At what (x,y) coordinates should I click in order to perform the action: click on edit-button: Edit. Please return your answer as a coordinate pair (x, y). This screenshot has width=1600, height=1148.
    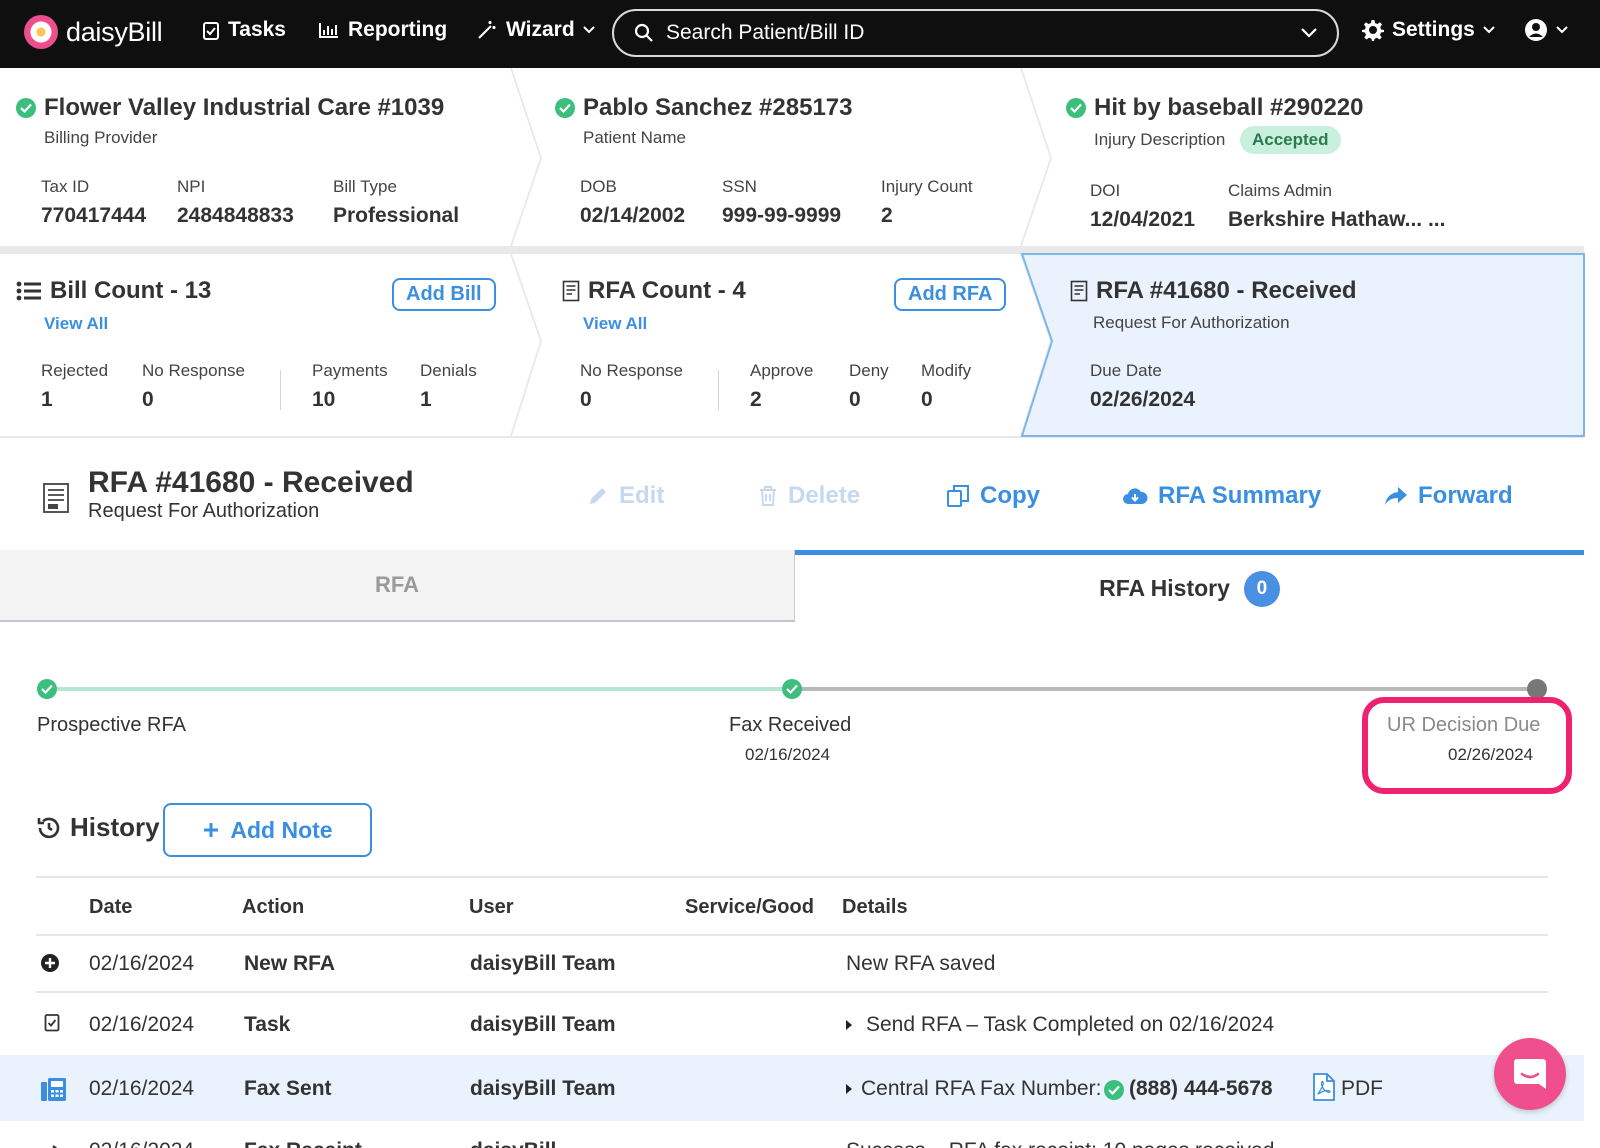
    Looking at the image, I should click on (625, 496).